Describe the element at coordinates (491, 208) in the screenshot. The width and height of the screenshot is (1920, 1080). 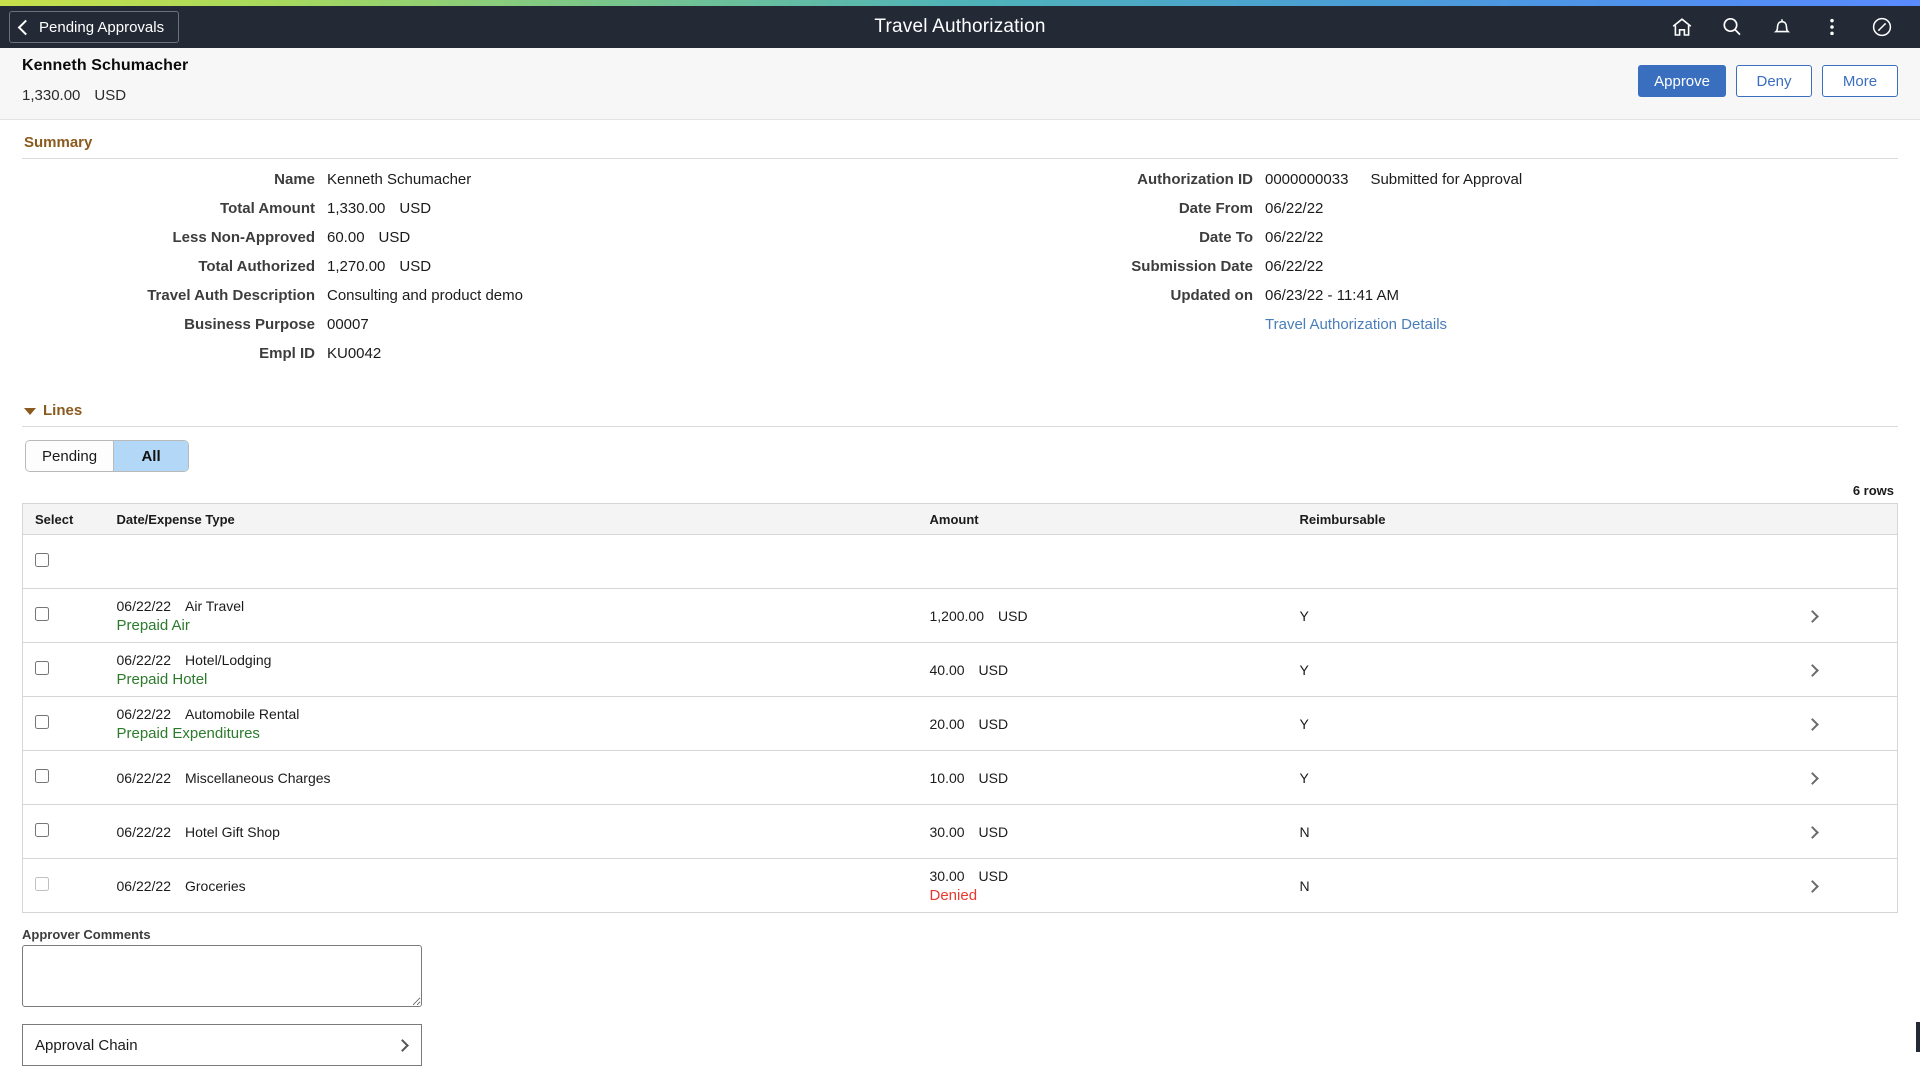
I see `summary-field-total-amount: Total Amount 1,330.00 USD` at that location.